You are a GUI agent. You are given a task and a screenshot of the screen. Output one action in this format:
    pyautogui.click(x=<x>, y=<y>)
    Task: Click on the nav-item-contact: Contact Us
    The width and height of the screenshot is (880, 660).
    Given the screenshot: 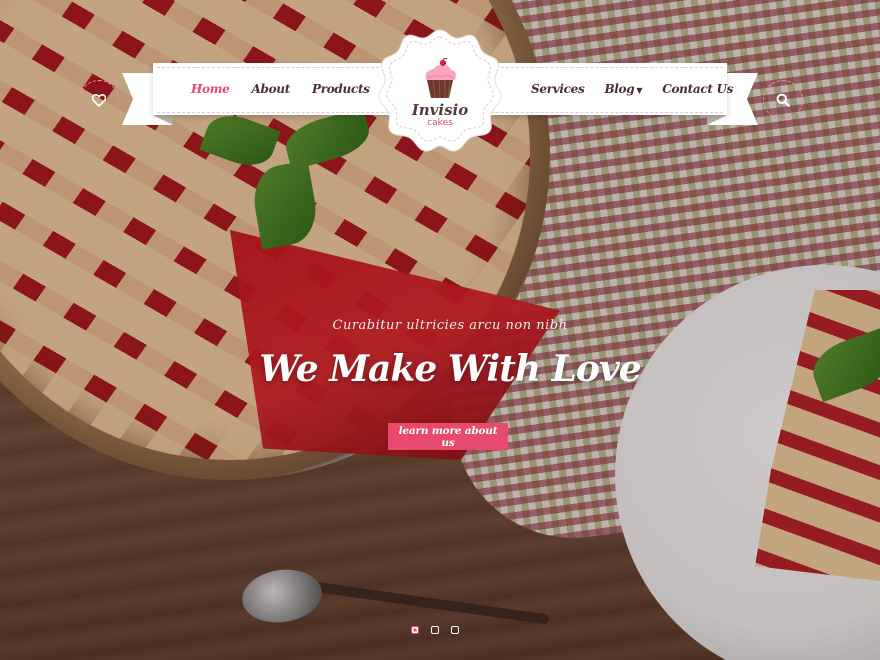 What is the action you would take?
    pyautogui.click(x=697, y=89)
    